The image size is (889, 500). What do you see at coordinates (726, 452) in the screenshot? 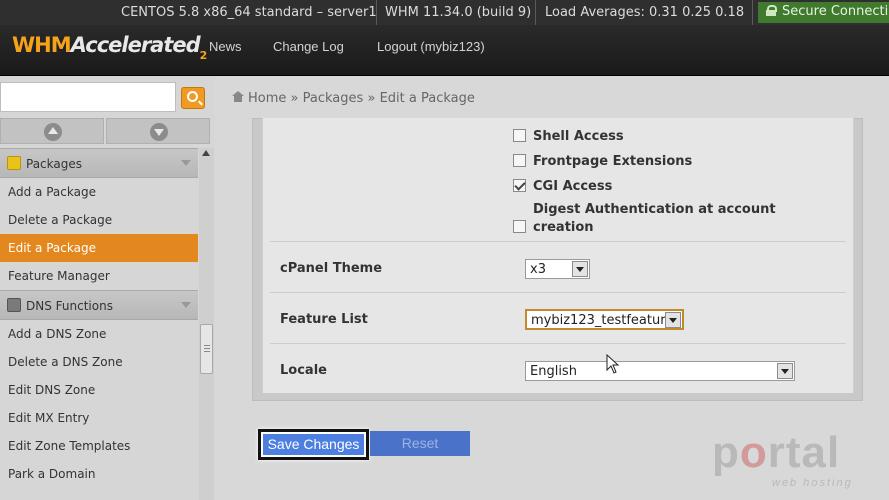
I see `watermark-text: p` at bounding box center [726, 452].